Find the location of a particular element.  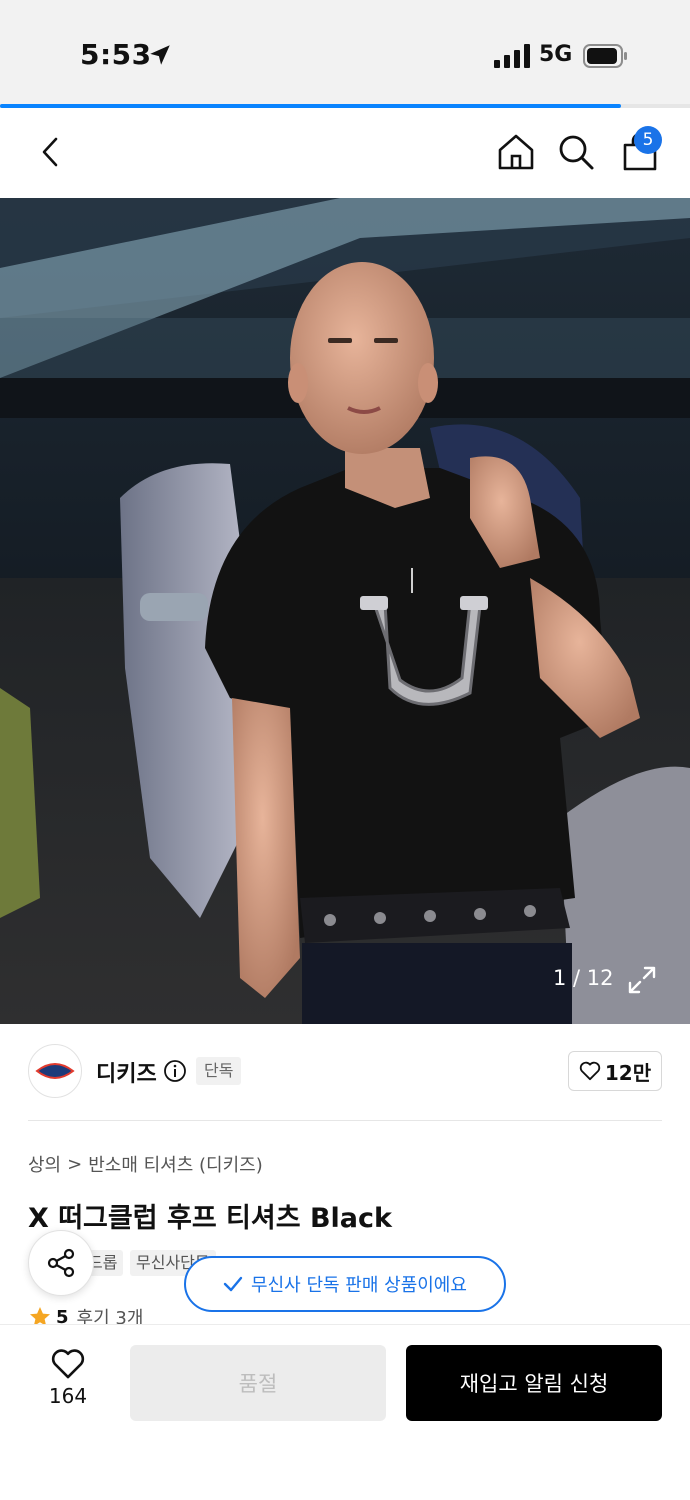

check-icon is located at coordinates (233, 1284).